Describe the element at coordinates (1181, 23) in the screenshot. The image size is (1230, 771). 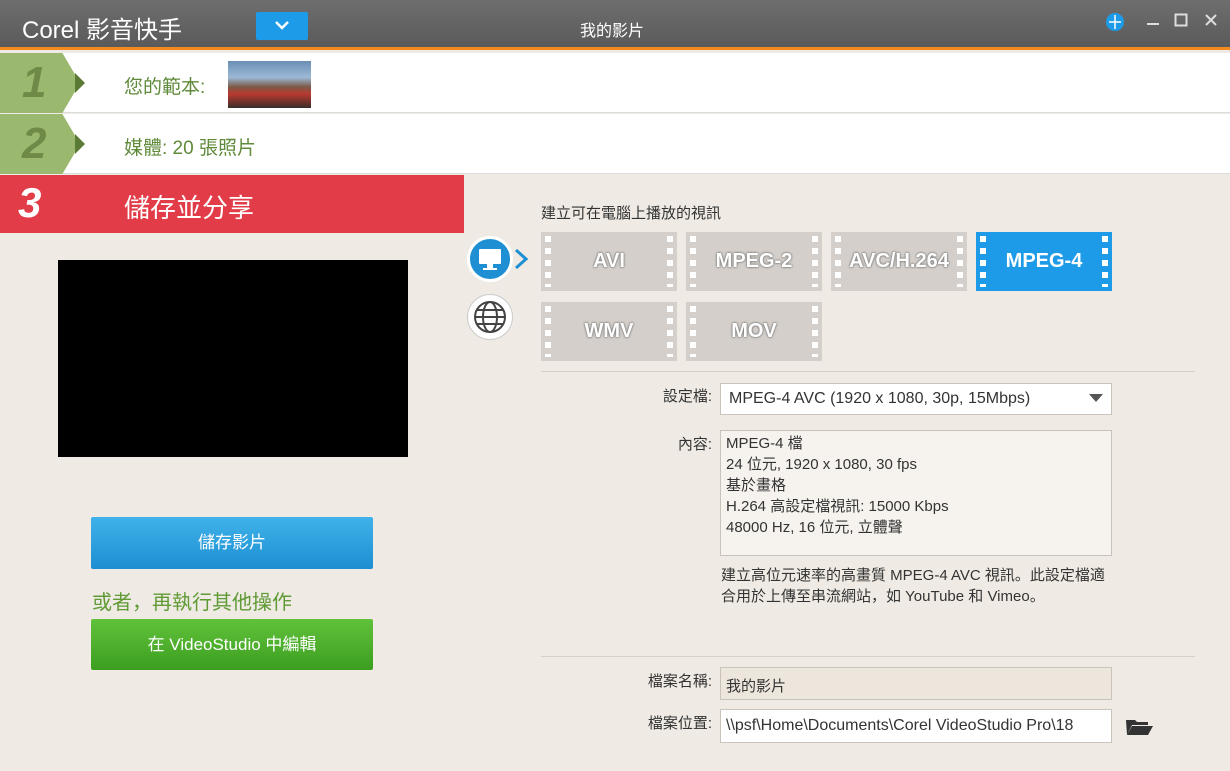
I see `maximize-button` at that location.